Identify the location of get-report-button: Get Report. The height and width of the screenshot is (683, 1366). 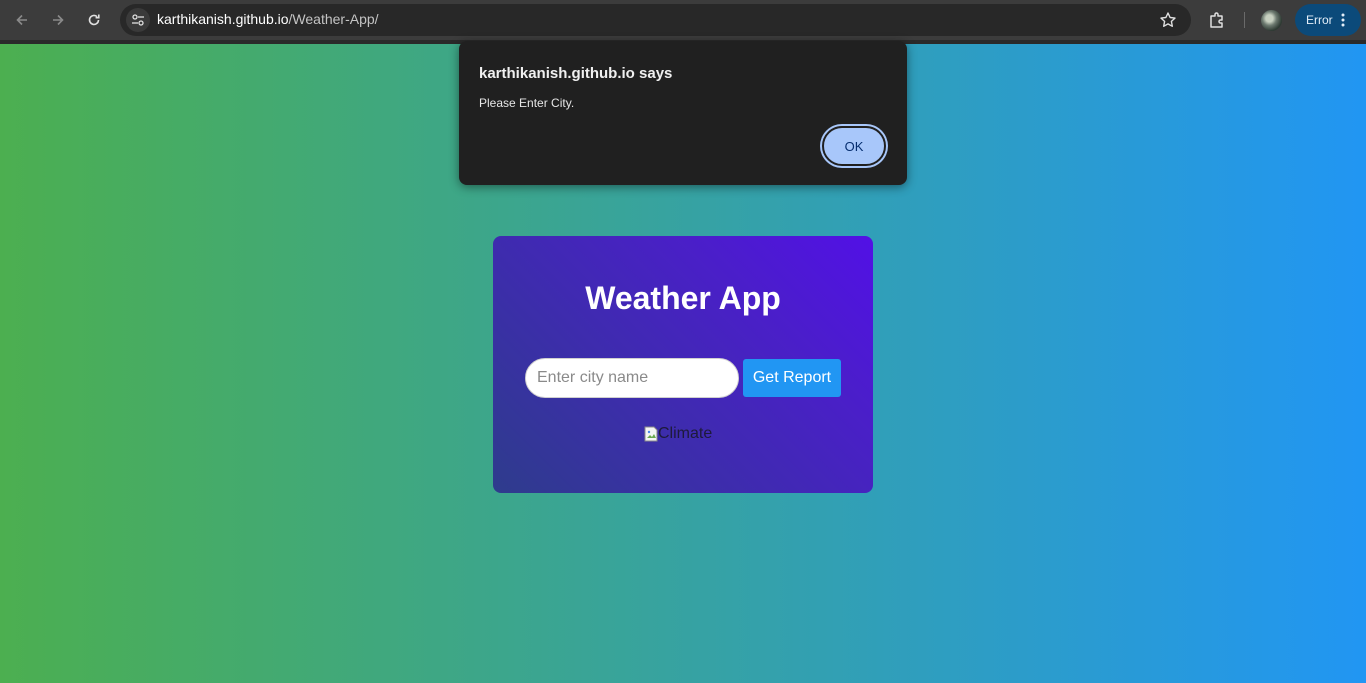
(792, 378).